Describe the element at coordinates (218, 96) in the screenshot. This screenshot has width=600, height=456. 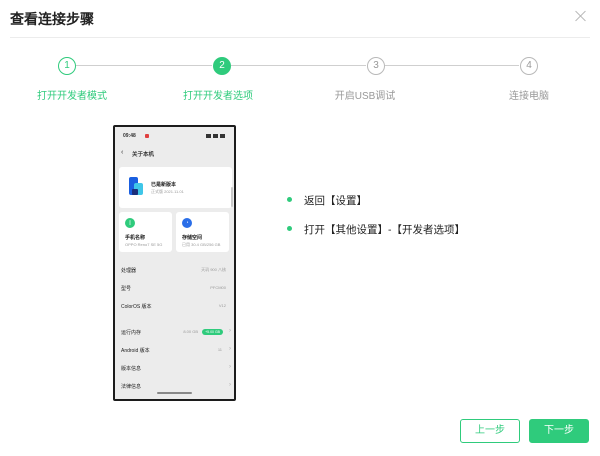
I see `step-2-label: 打开开发者选项` at that location.